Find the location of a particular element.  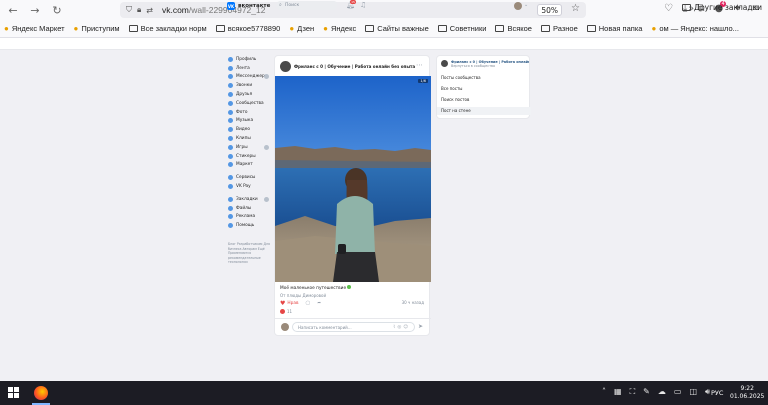

menu-item: Мессенджер is located at coordinates (250, 77).